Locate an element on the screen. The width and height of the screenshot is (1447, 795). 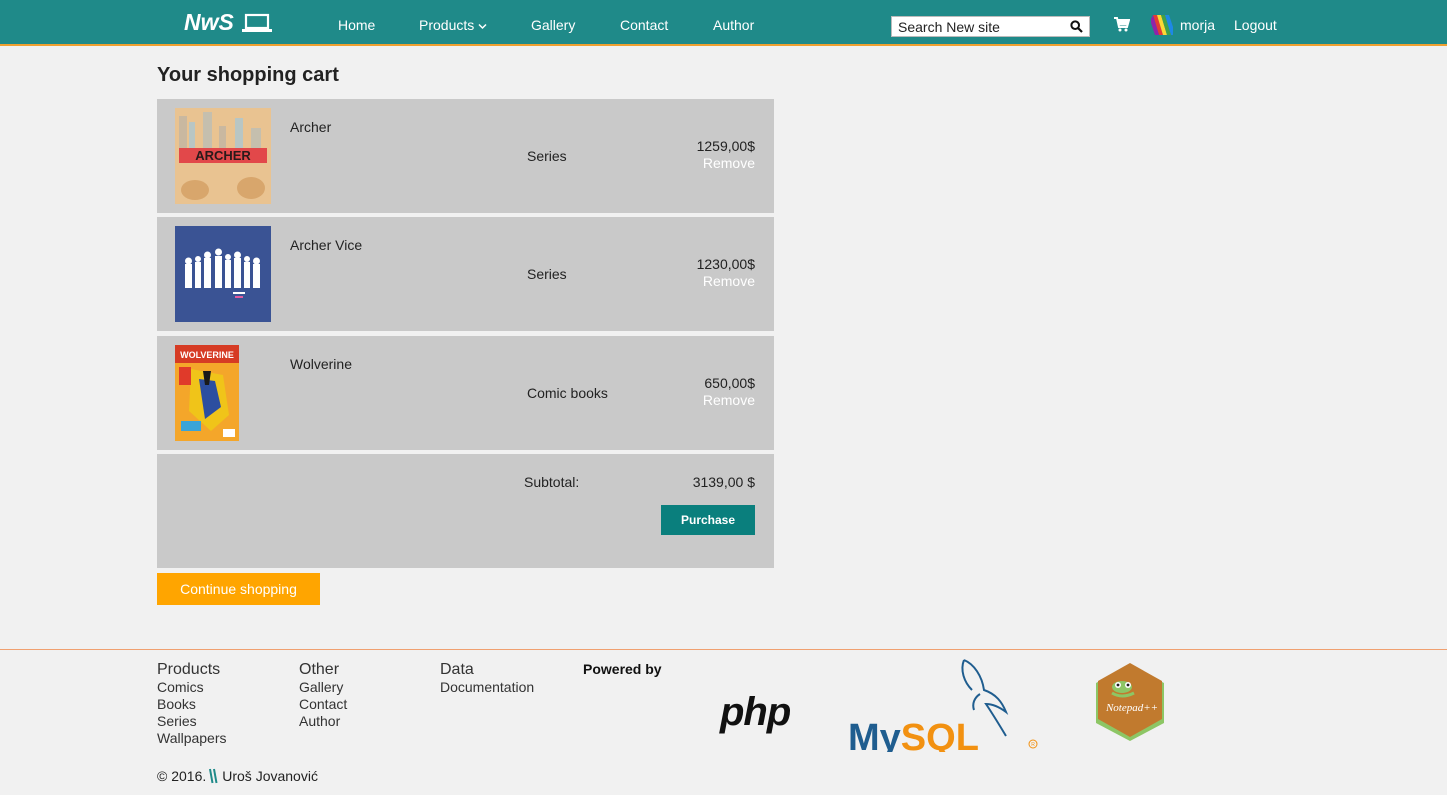
footer-link-wallpapers: Wallpapers is located at coordinates (192, 738).